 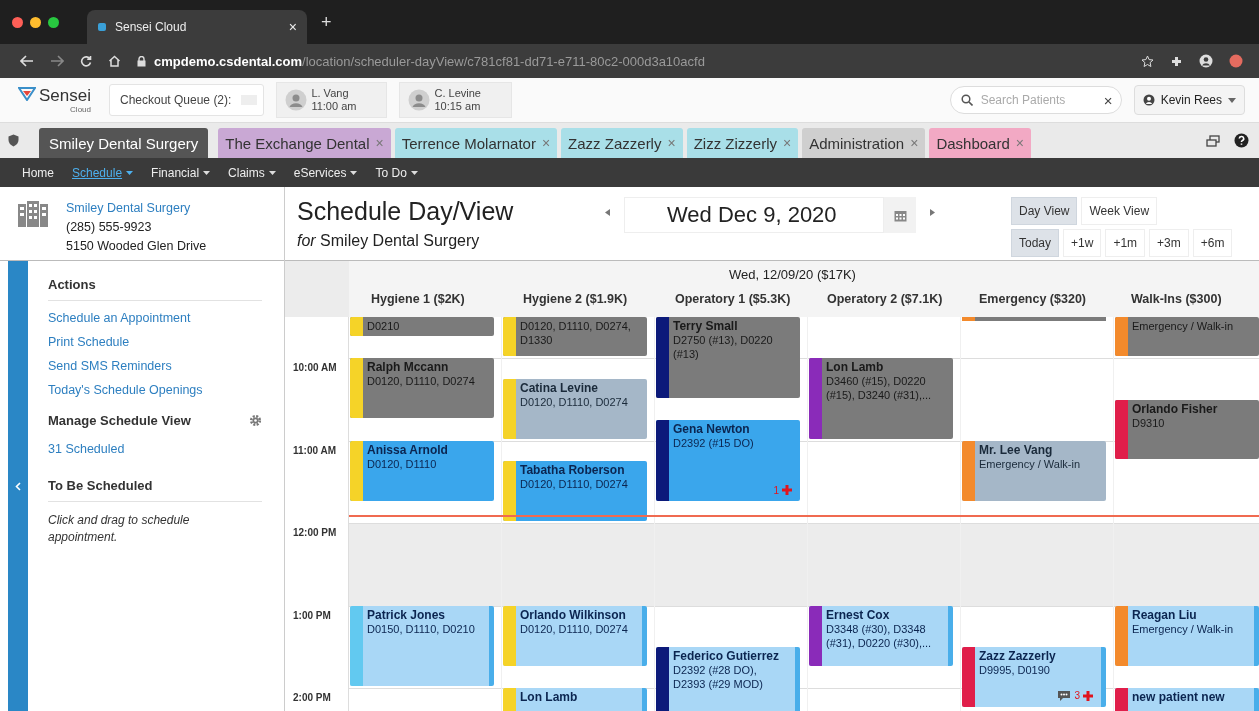 I want to click on forward-icon, so click(x=57, y=61).